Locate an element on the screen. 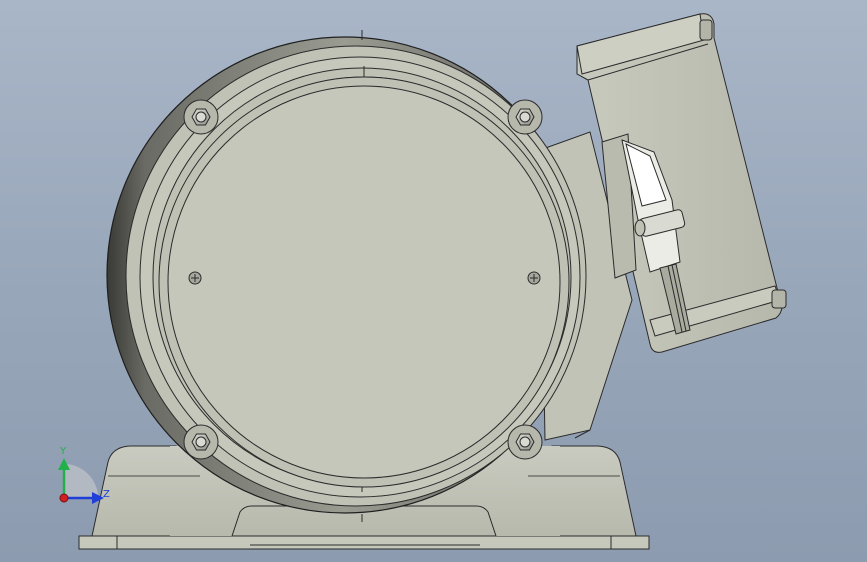 The height and width of the screenshot is (562, 867). bolt-top-left is located at coordinates (201, 117).